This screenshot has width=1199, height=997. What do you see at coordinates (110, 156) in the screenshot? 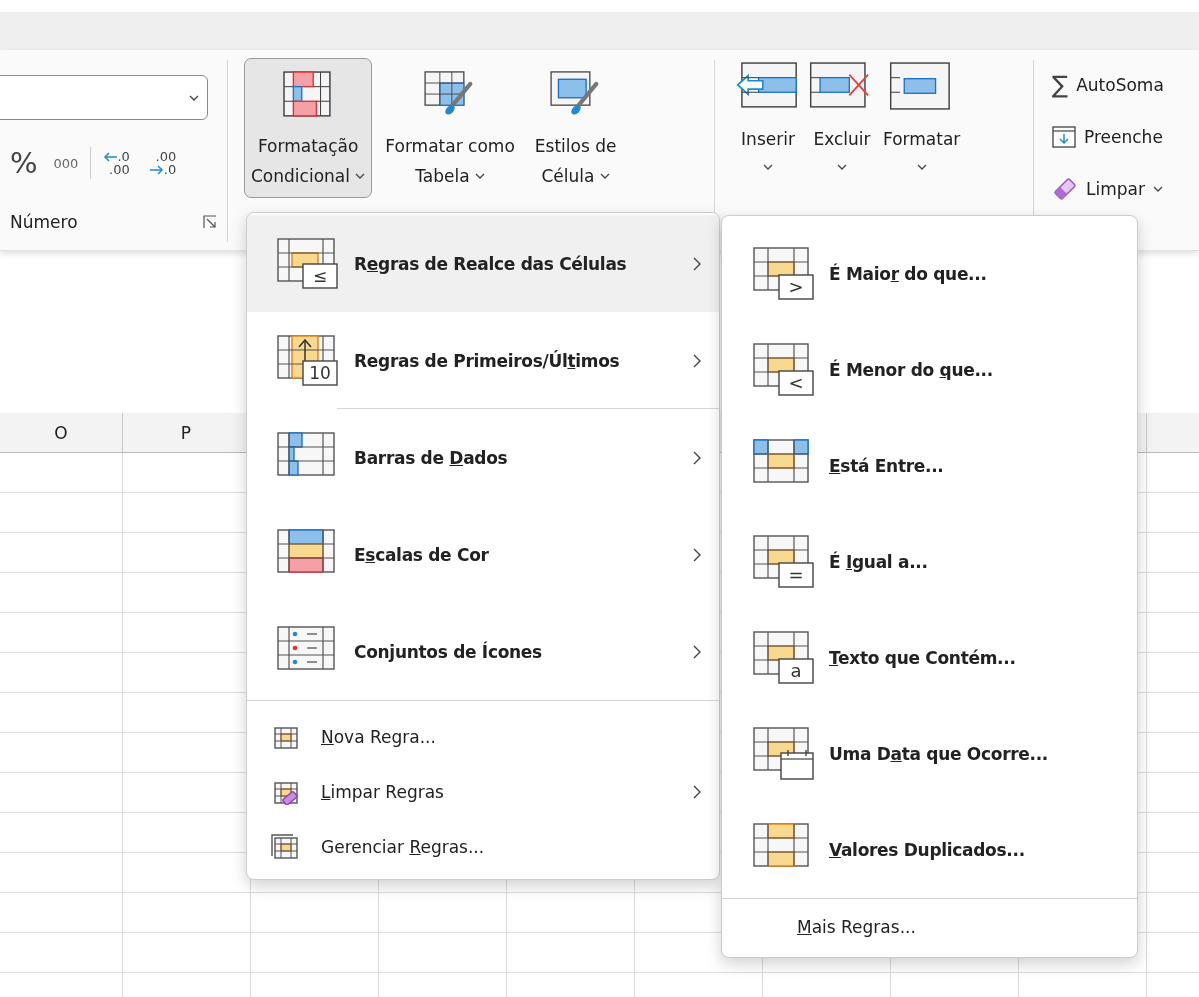
I see `arrow-left-icon` at bounding box center [110, 156].